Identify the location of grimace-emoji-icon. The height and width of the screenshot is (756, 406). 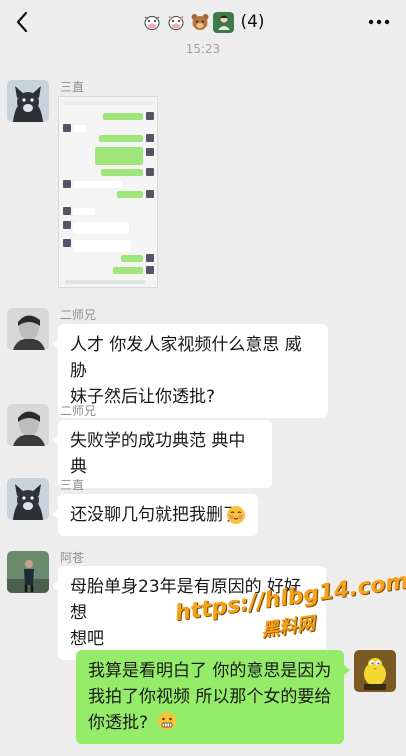
(167, 721).